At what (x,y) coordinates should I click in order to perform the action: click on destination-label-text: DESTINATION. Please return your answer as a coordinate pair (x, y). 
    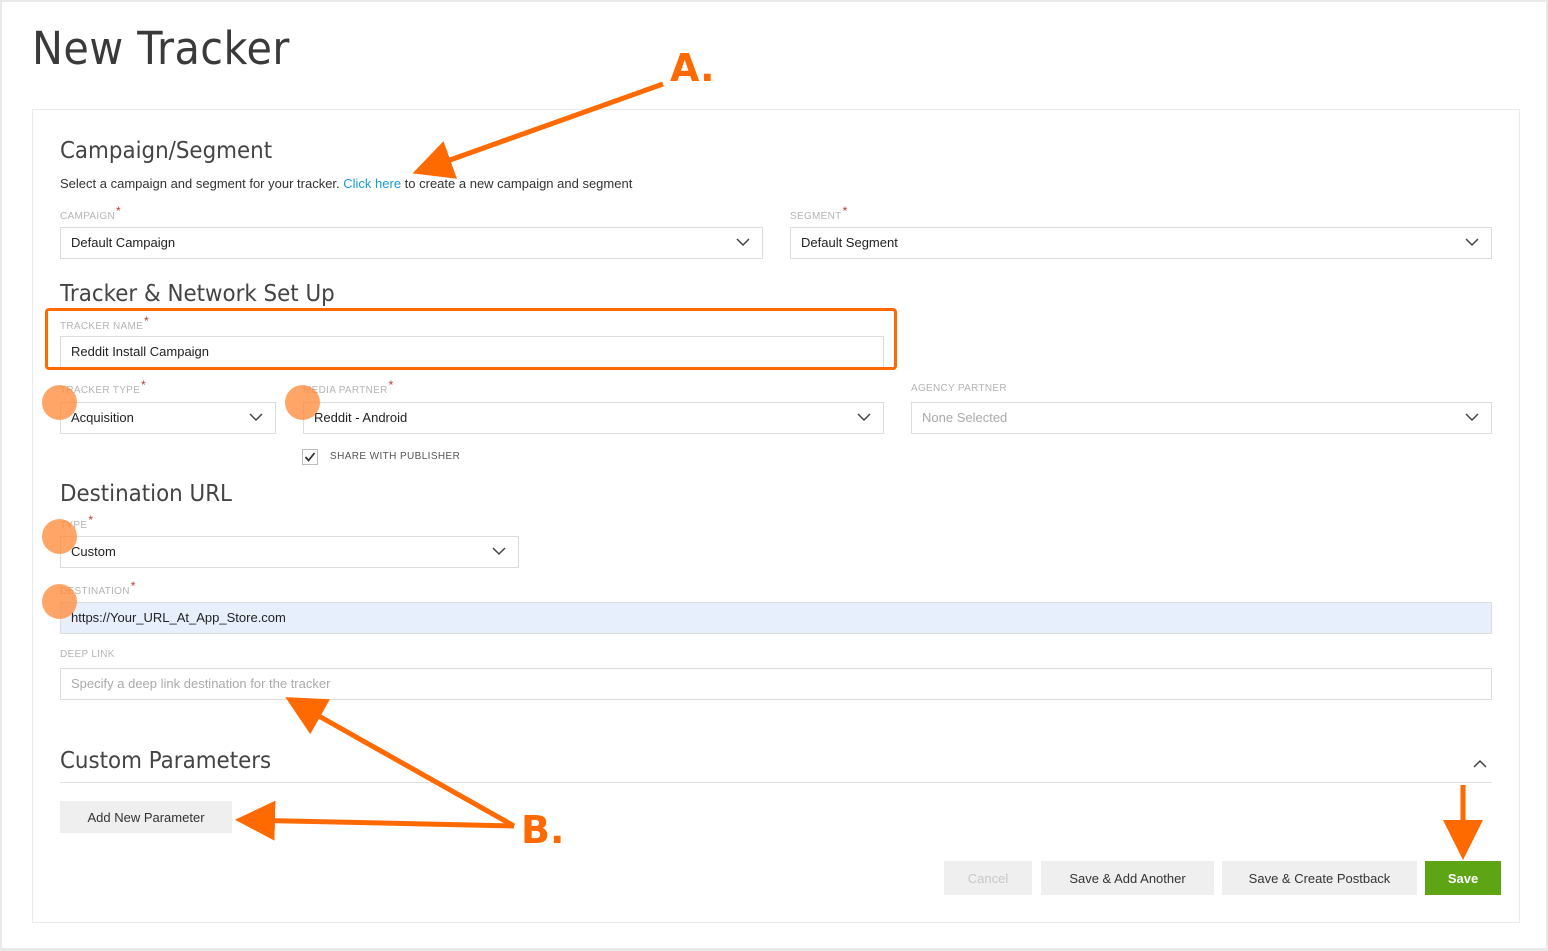
    Looking at the image, I should click on (95, 591).